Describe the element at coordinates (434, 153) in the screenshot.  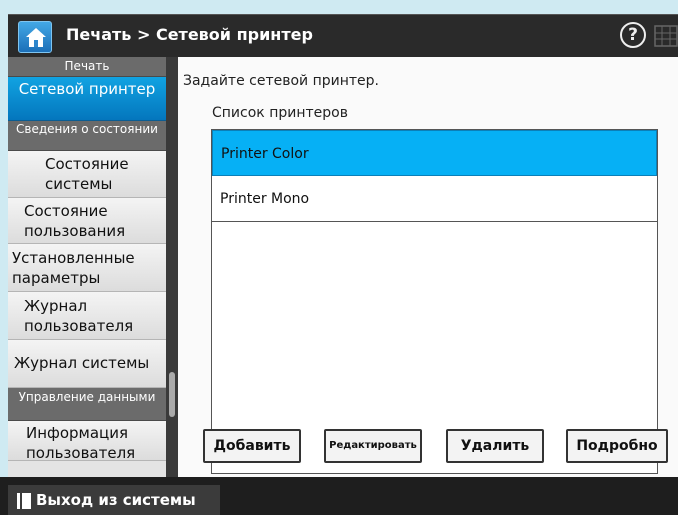
I see `printer-row: Printer Color` at that location.